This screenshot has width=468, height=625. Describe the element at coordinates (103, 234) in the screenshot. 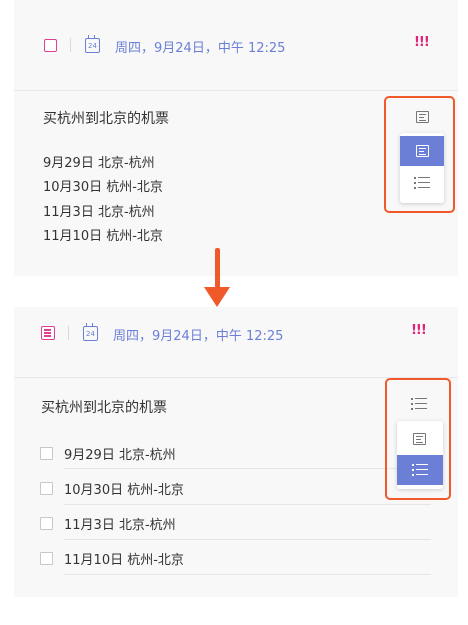

I see `content-line: 11月10日 杭州-北京` at that location.